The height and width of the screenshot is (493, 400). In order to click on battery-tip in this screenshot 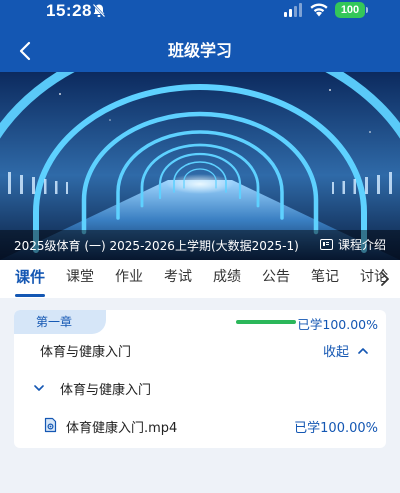, I will do `click(367, 10)`.